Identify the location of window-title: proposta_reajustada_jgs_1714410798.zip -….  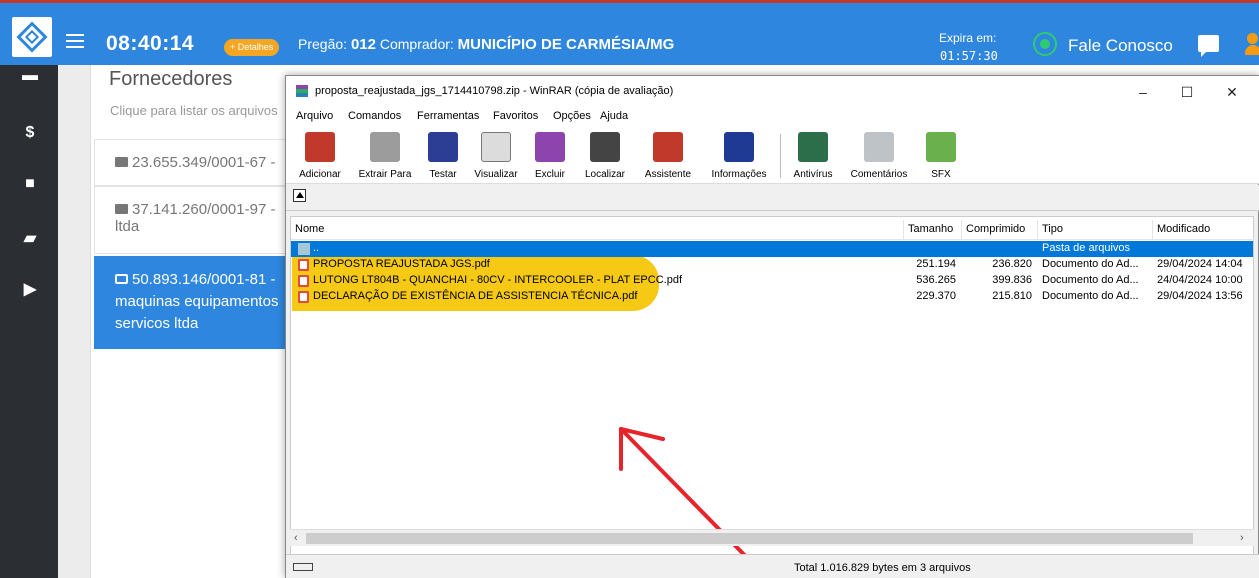
(494, 91).